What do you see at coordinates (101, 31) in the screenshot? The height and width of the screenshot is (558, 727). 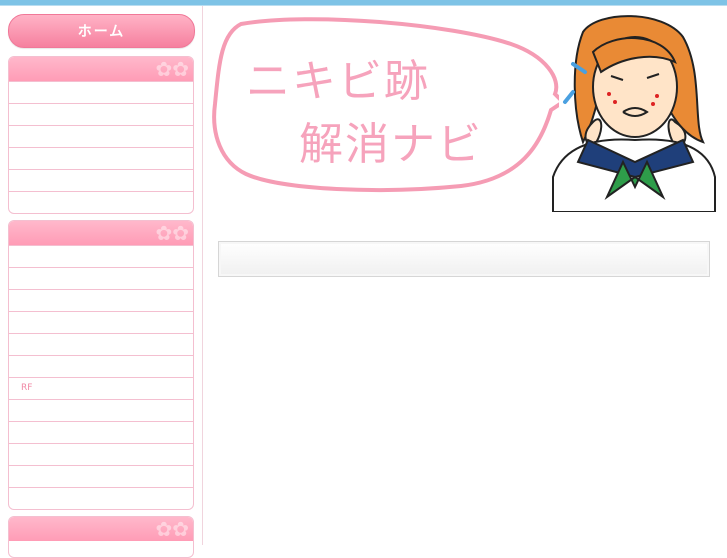 I see `home-button: ホーム` at bounding box center [101, 31].